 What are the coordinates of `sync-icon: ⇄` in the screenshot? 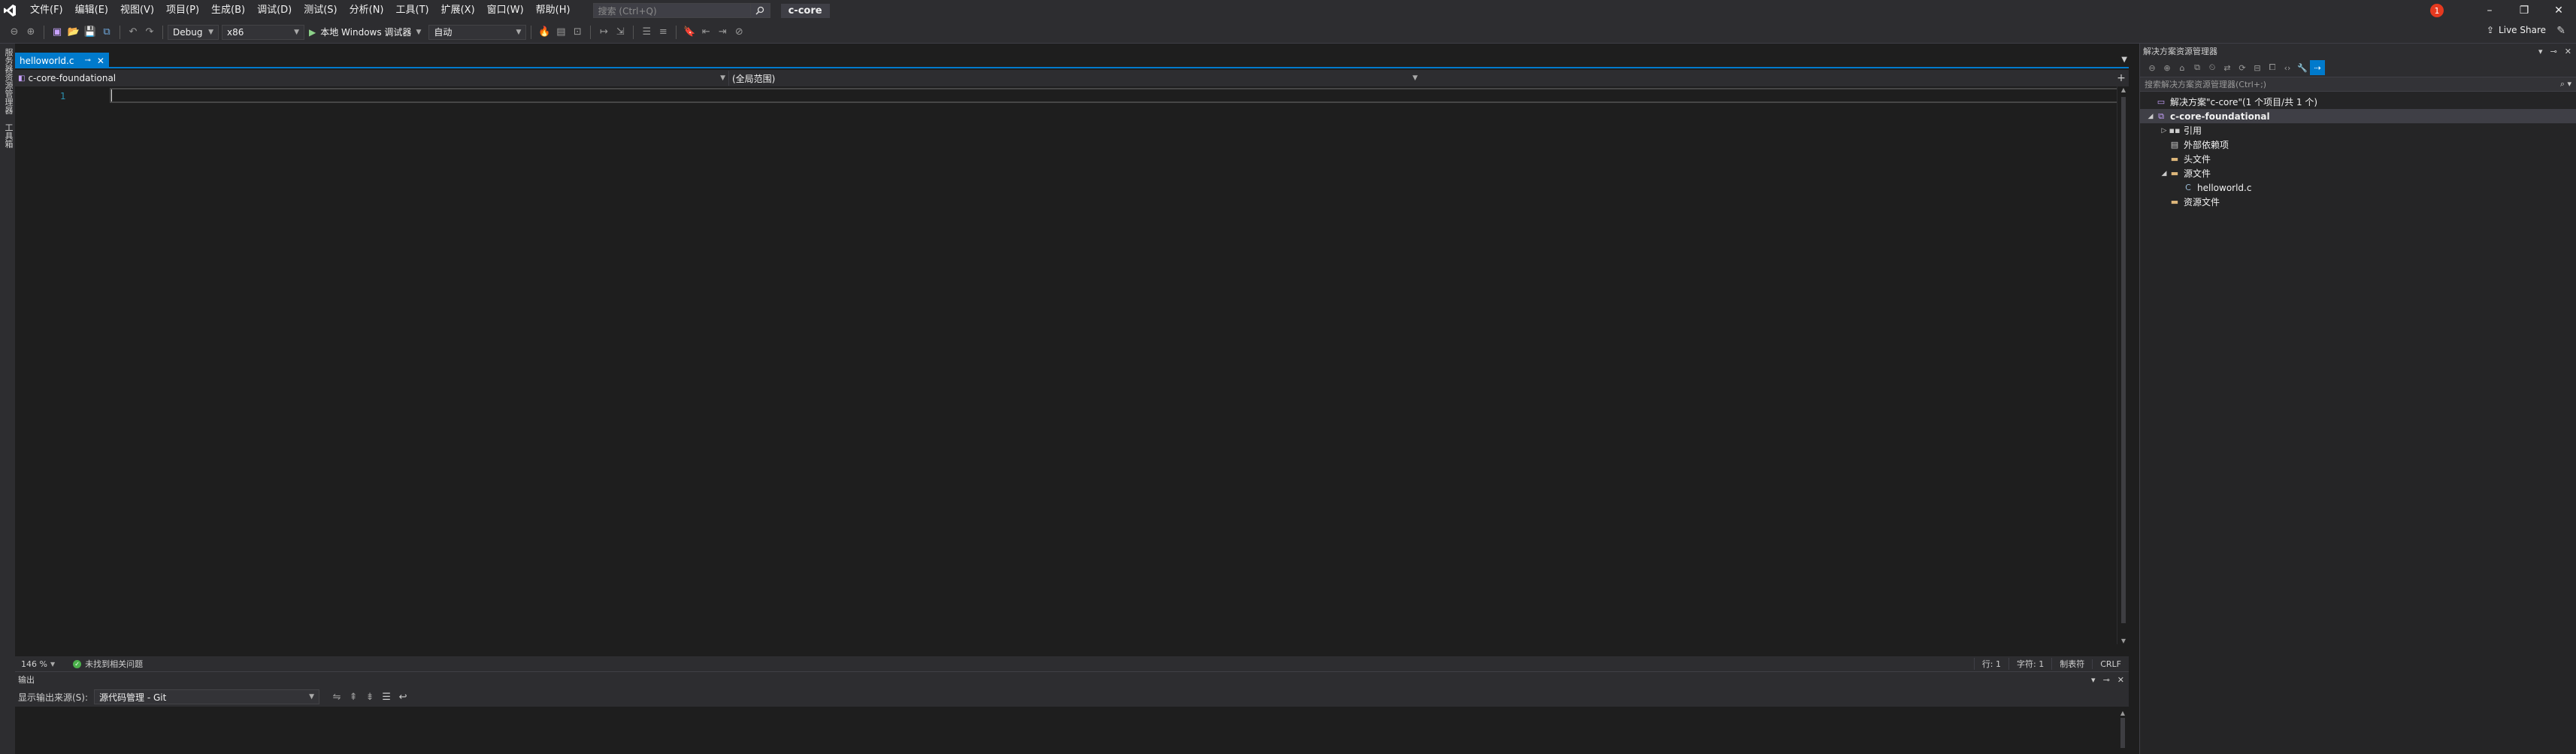 It's located at (2227, 67).